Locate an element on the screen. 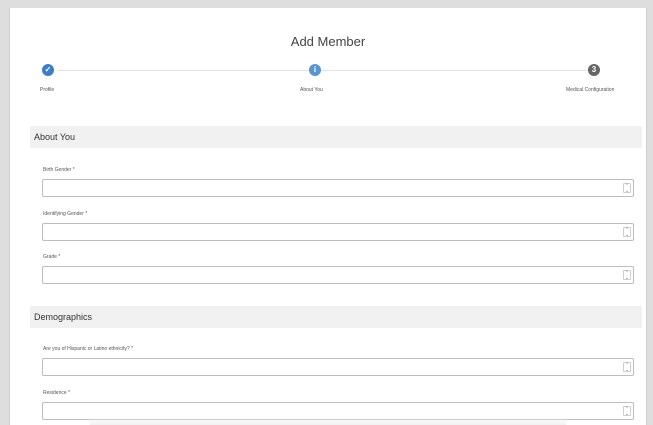 The width and height of the screenshot is (653, 425). identifying-gender-select: ⌃ ⌄ is located at coordinates (338, 232).